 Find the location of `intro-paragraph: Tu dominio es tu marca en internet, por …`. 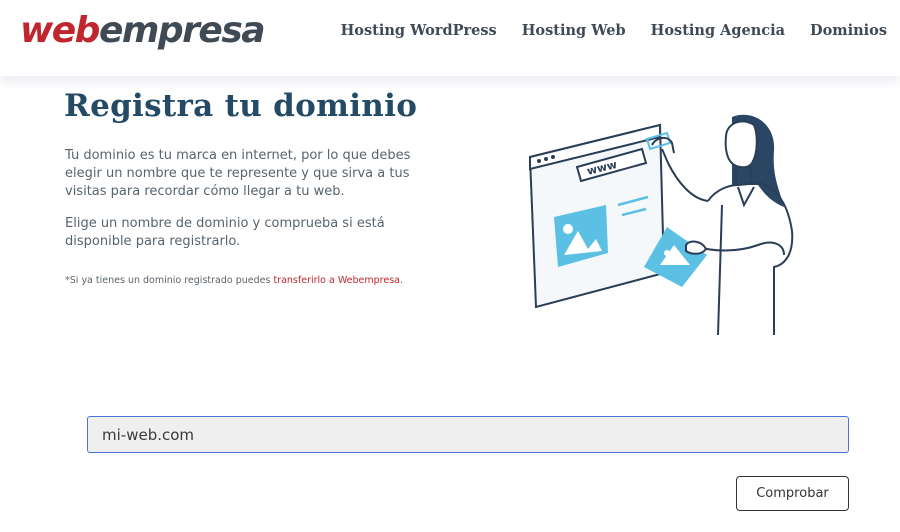

intro-paragraph: Tu dominio es tu marca en internet, por … is located at coordinates (238, 173).